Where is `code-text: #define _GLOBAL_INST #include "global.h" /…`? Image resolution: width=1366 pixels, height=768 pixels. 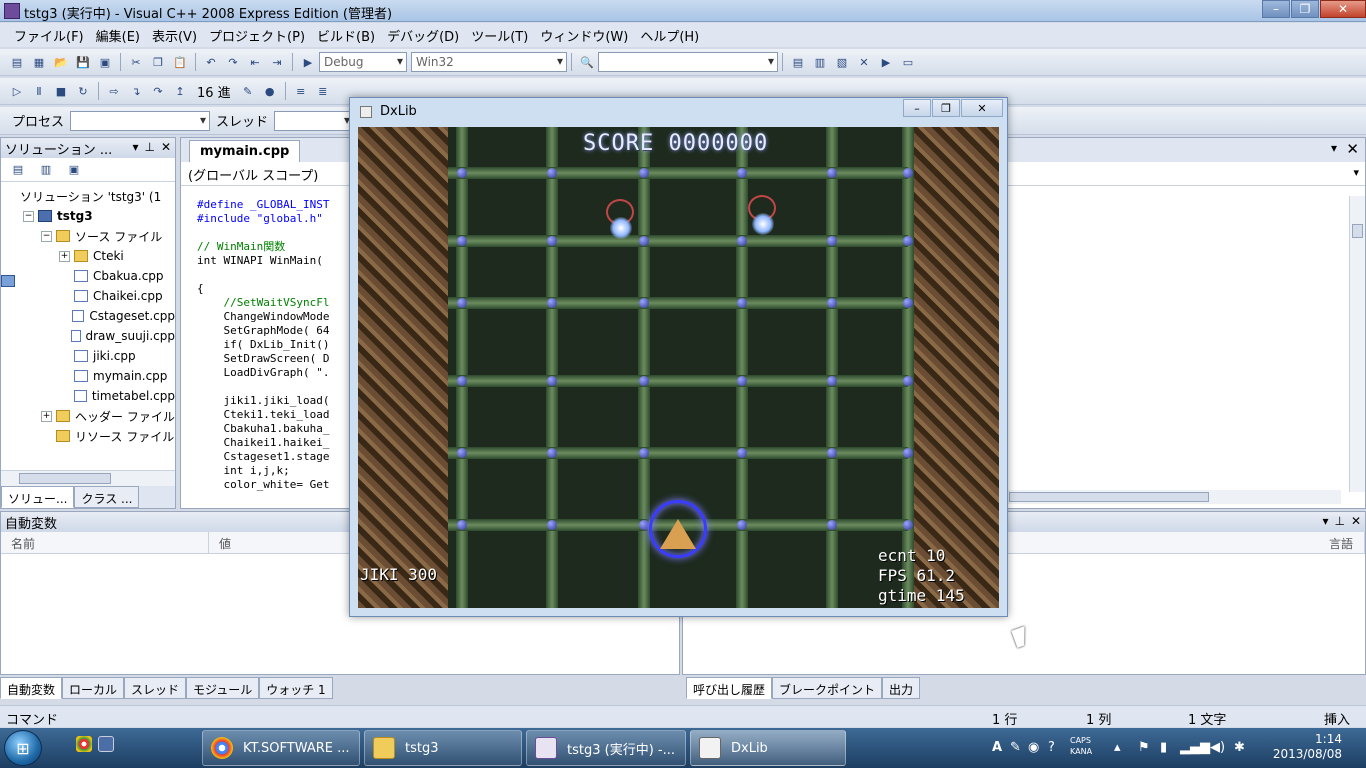 code-text: #define _GLOBAL_INST #include "global.h" /… is located at coordinates (263, 345).